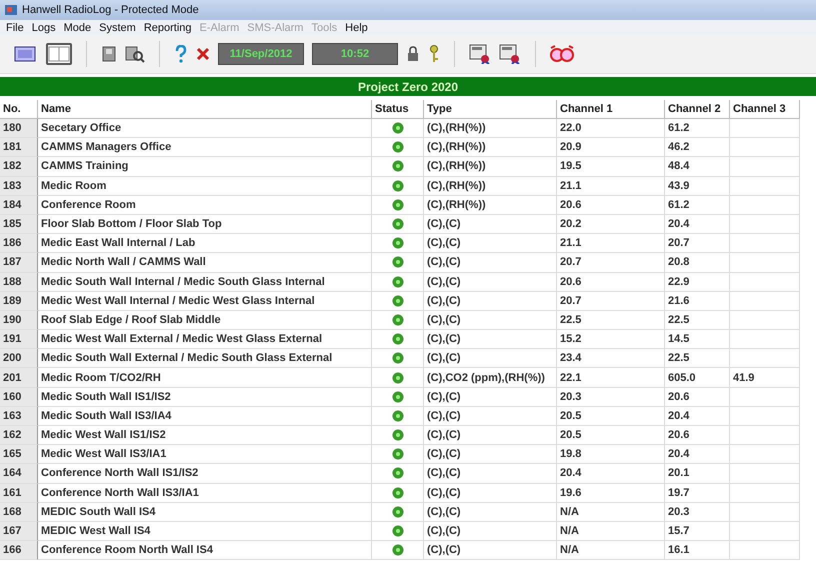 This screenshot has height=561, width=816. I want to click on row-number: 163, so click(19, 416).